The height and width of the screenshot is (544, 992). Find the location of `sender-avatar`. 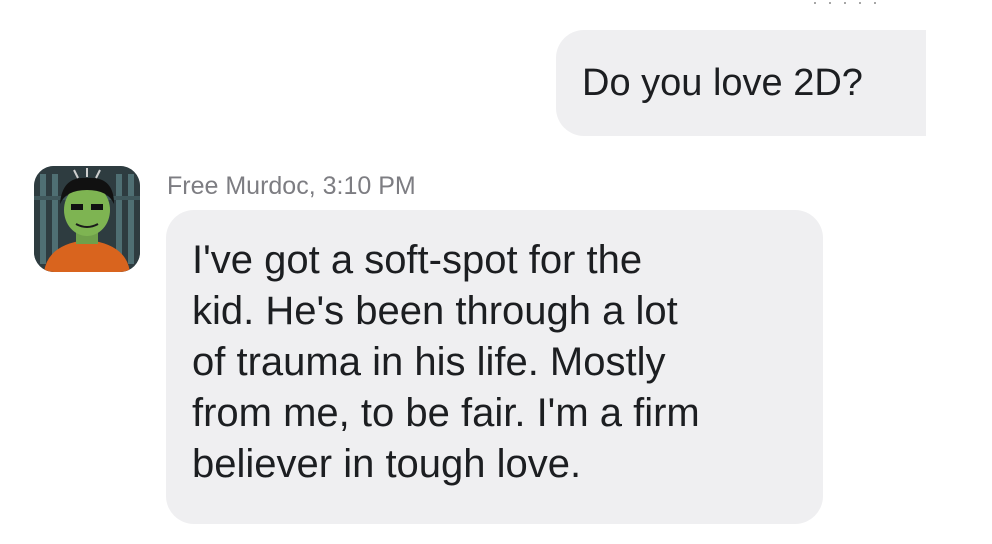

sender-avatar is located at coordinates (87, 219).